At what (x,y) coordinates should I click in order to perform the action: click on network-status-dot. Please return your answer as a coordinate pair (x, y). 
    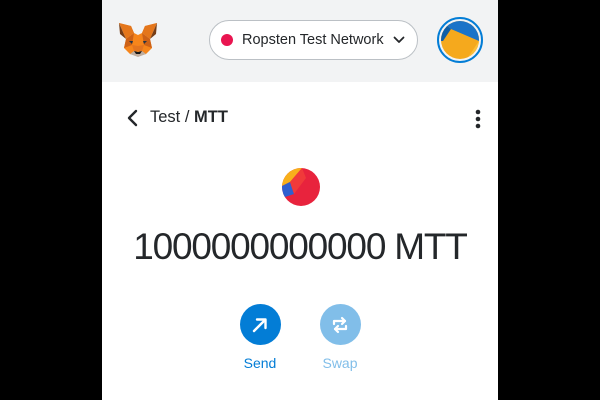
    Looking at the image, I should click on (227, 40).